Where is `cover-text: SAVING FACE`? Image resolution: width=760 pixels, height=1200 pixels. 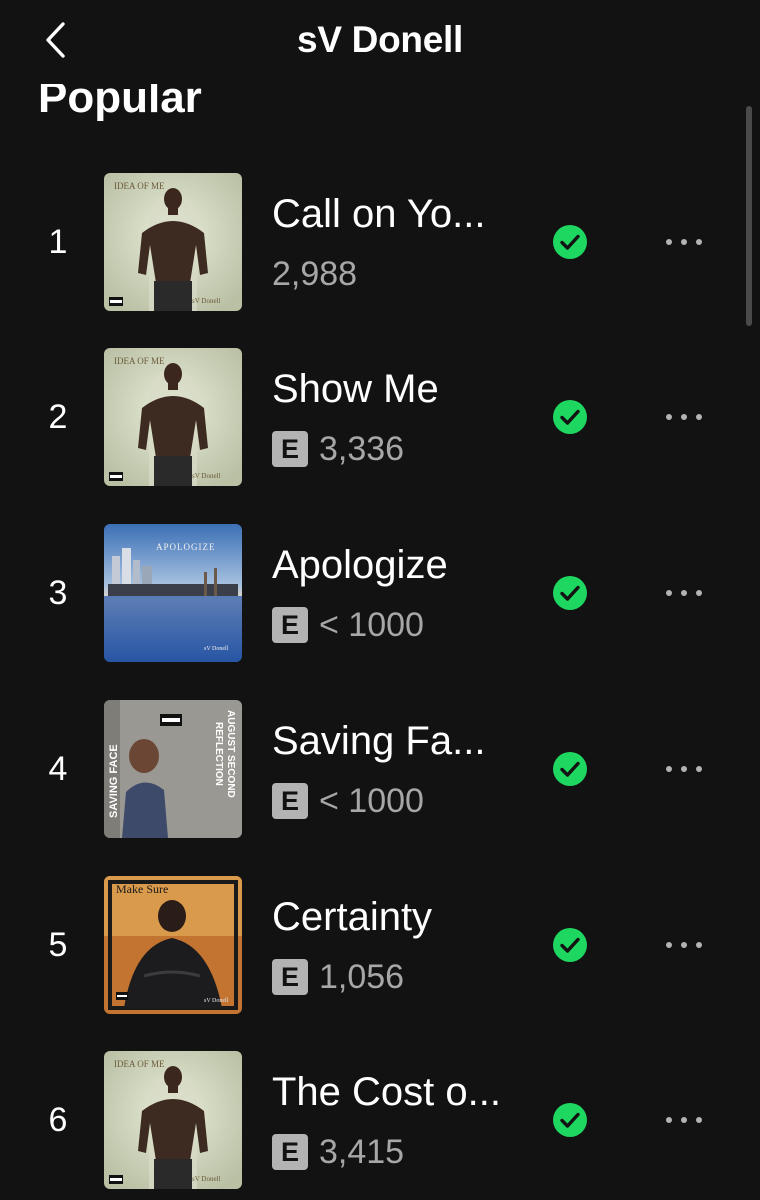
cover-text: SAVING FACE is located at coordinates (114, 781).